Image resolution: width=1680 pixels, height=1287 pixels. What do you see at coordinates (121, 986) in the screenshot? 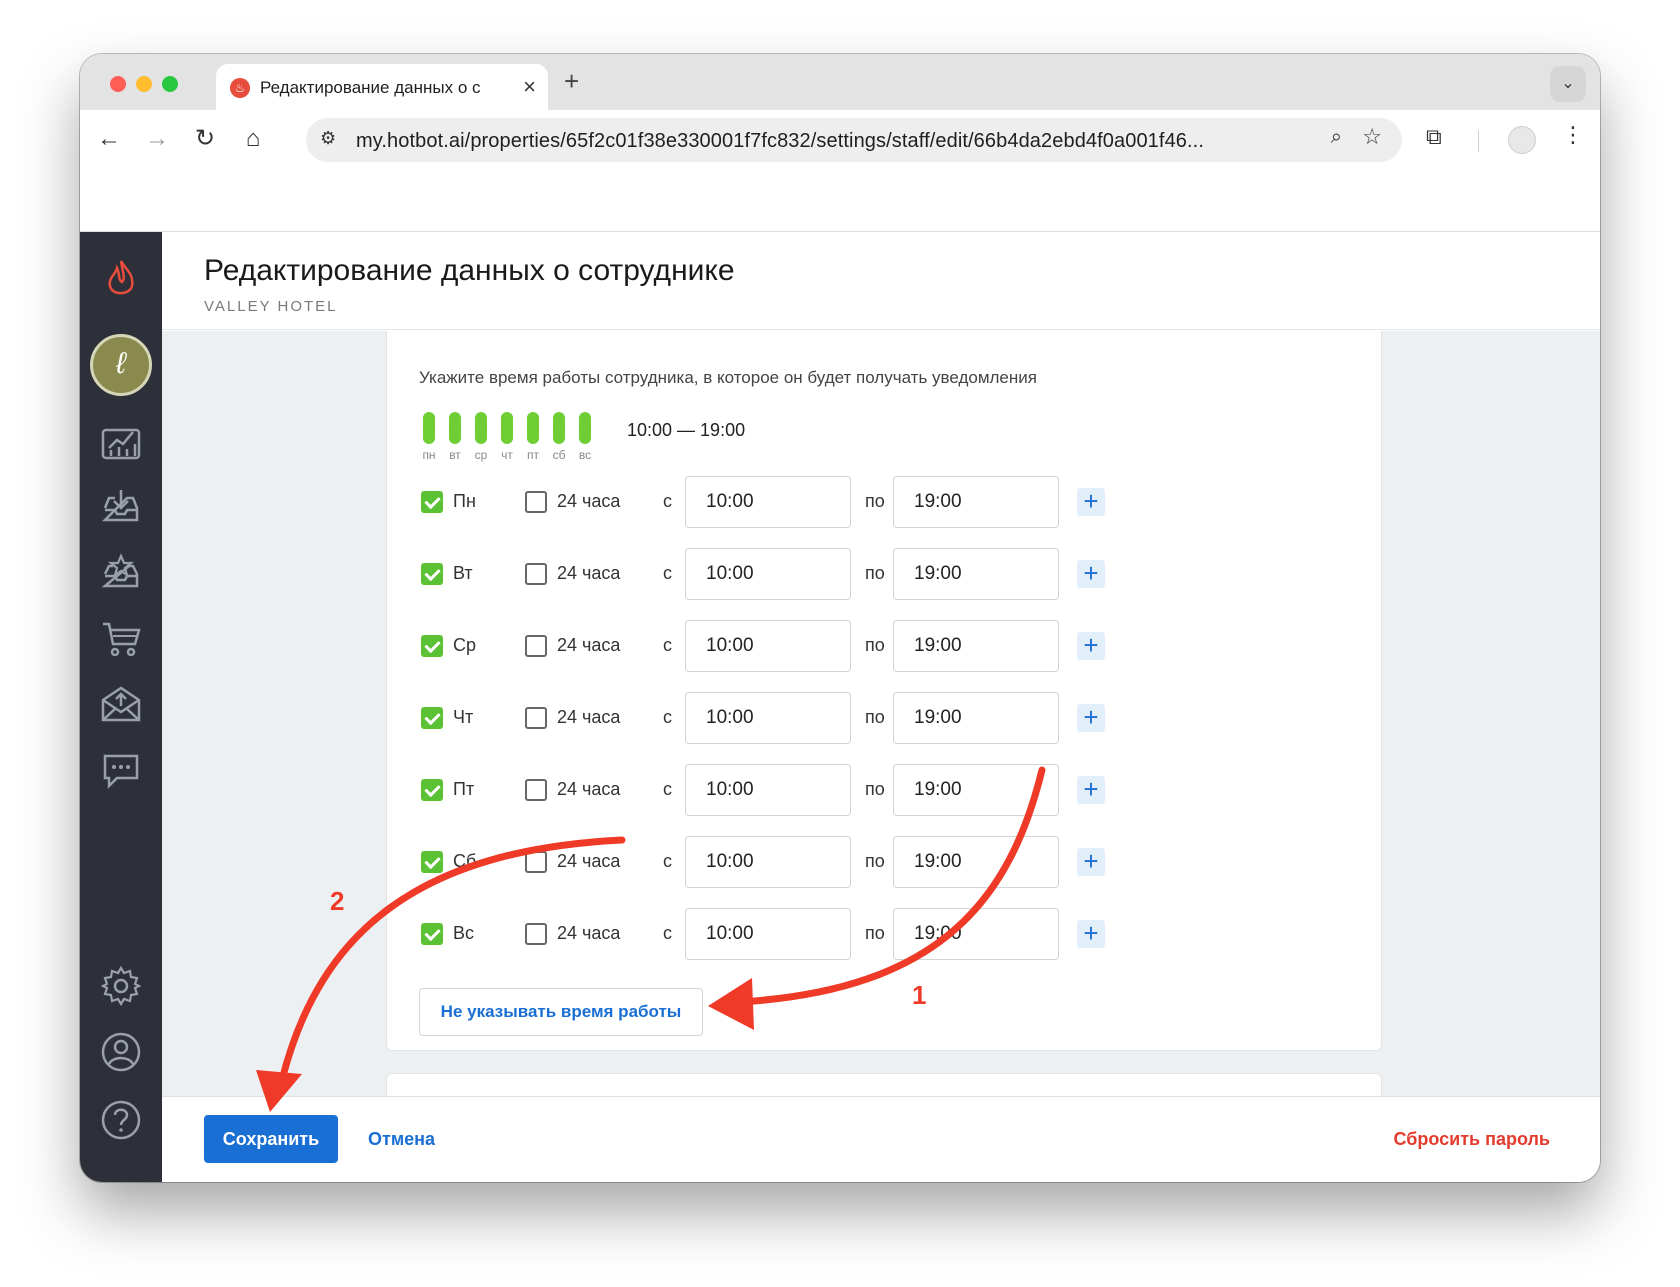
I see `settings-gear-icon` at bounding box center [121, 986].